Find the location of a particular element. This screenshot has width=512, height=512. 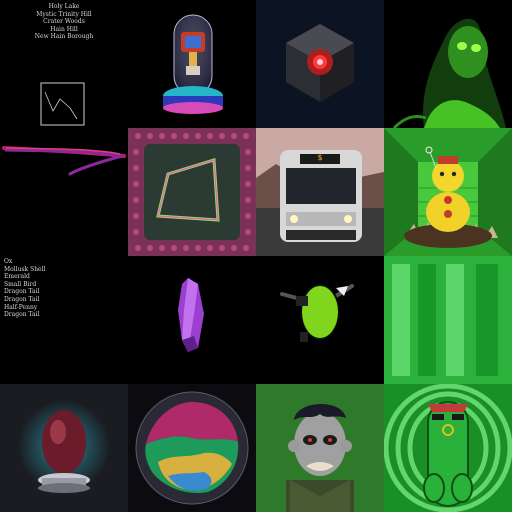

gallery-tile-idol is located at coordinates (448, 192).